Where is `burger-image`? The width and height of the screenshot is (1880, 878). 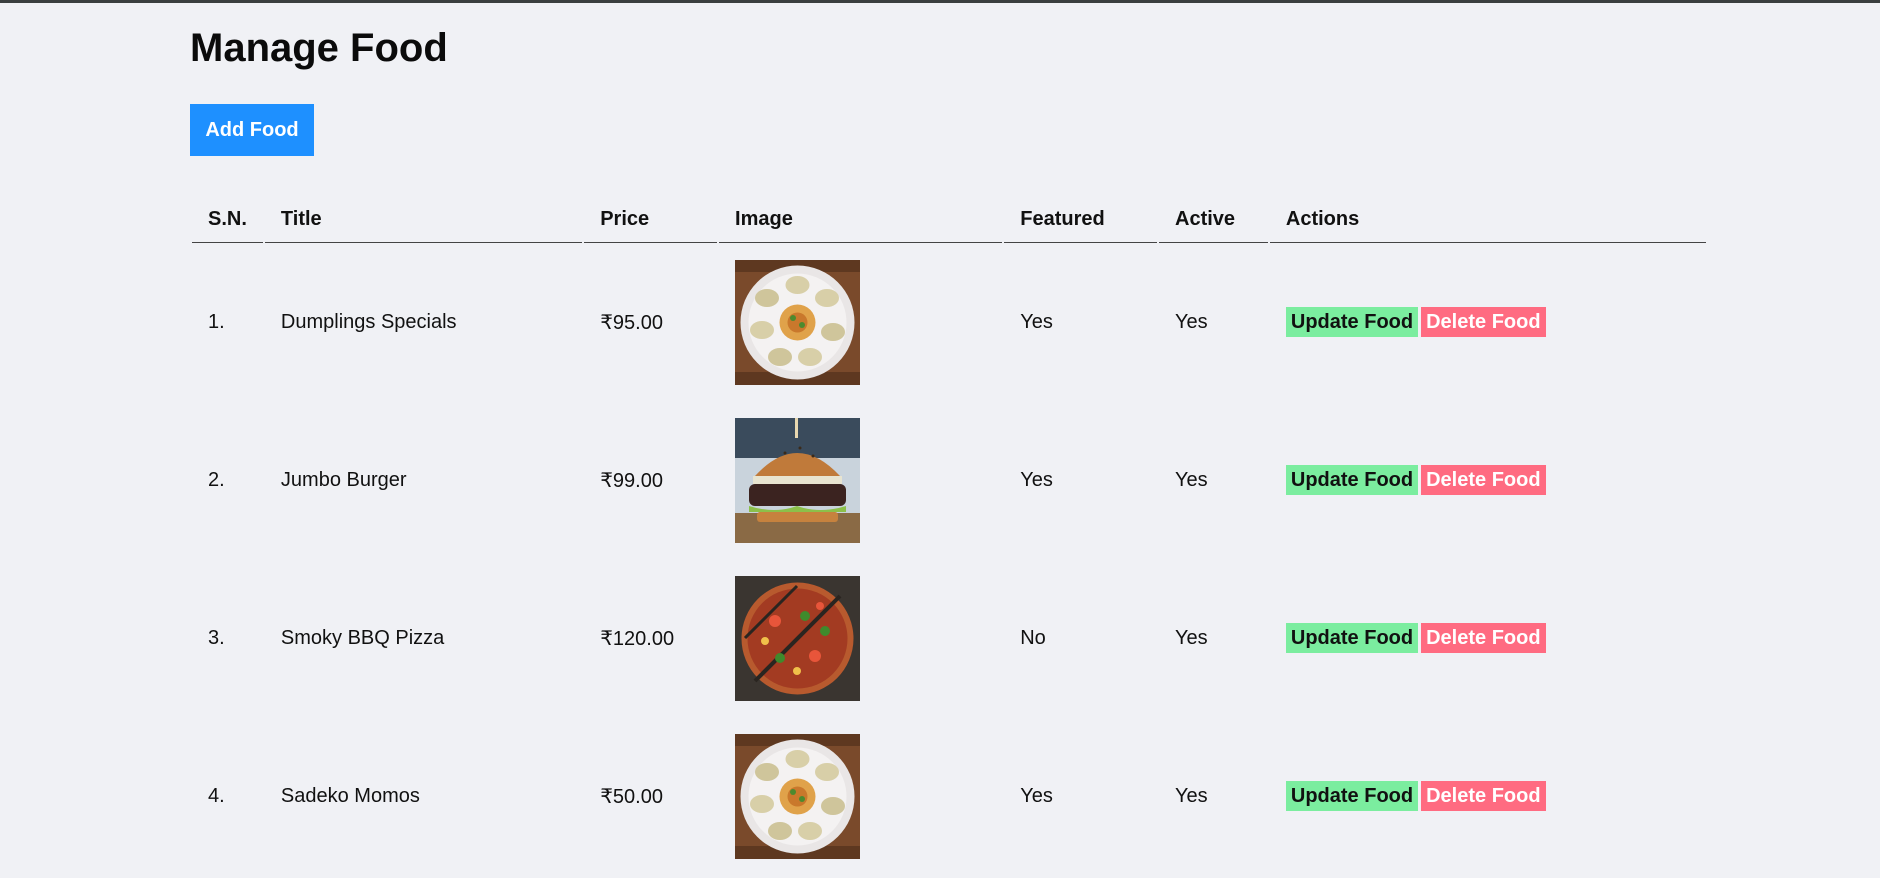 burger-image is located at coordinates (798, 480).